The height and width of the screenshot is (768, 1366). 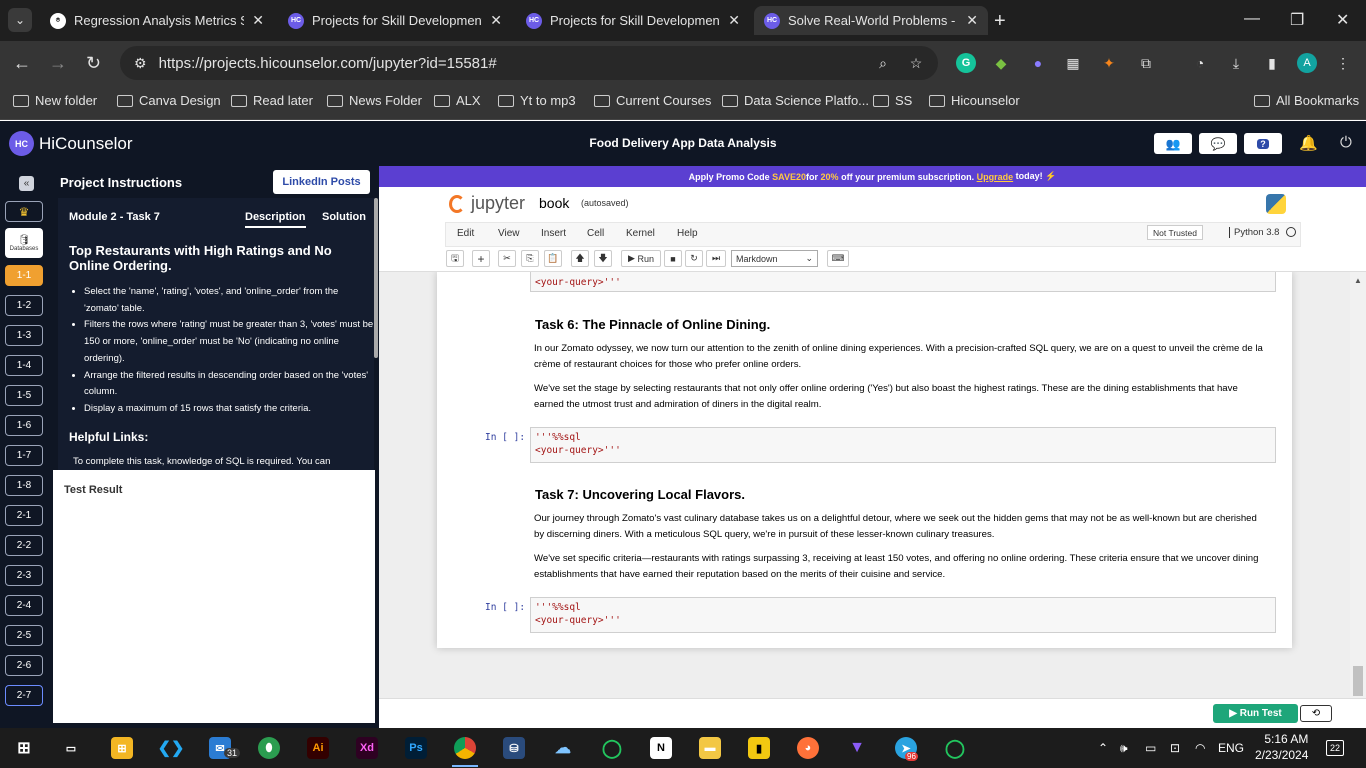 What do you see at coordinates (808, 748) in the screenshot?
I see `firefox-icon: ◕` at bounding box center [808, 748].